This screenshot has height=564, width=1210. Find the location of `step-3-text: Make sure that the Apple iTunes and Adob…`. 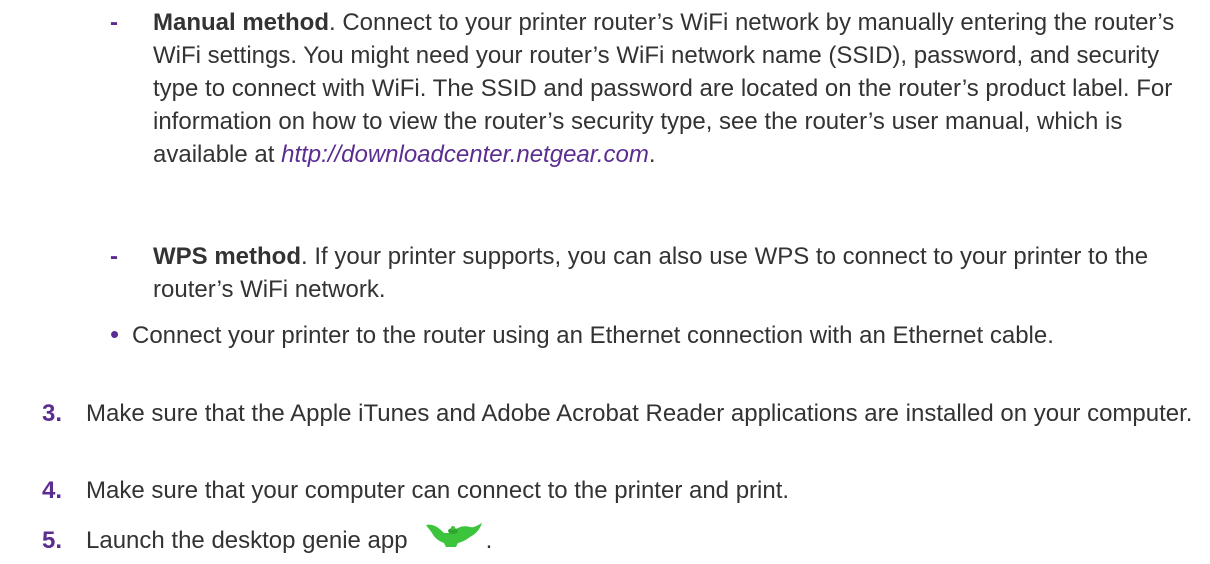

step-3-text: Make sure that the Apple iTunes and Adob… is located at coordinates (639, 413).